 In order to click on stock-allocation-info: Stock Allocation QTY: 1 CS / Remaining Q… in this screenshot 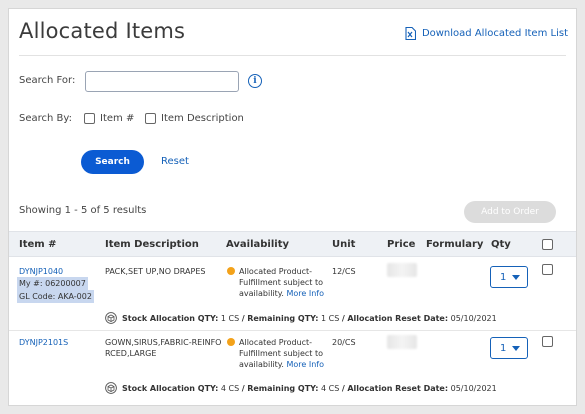, I will do `click(301, 318)`.